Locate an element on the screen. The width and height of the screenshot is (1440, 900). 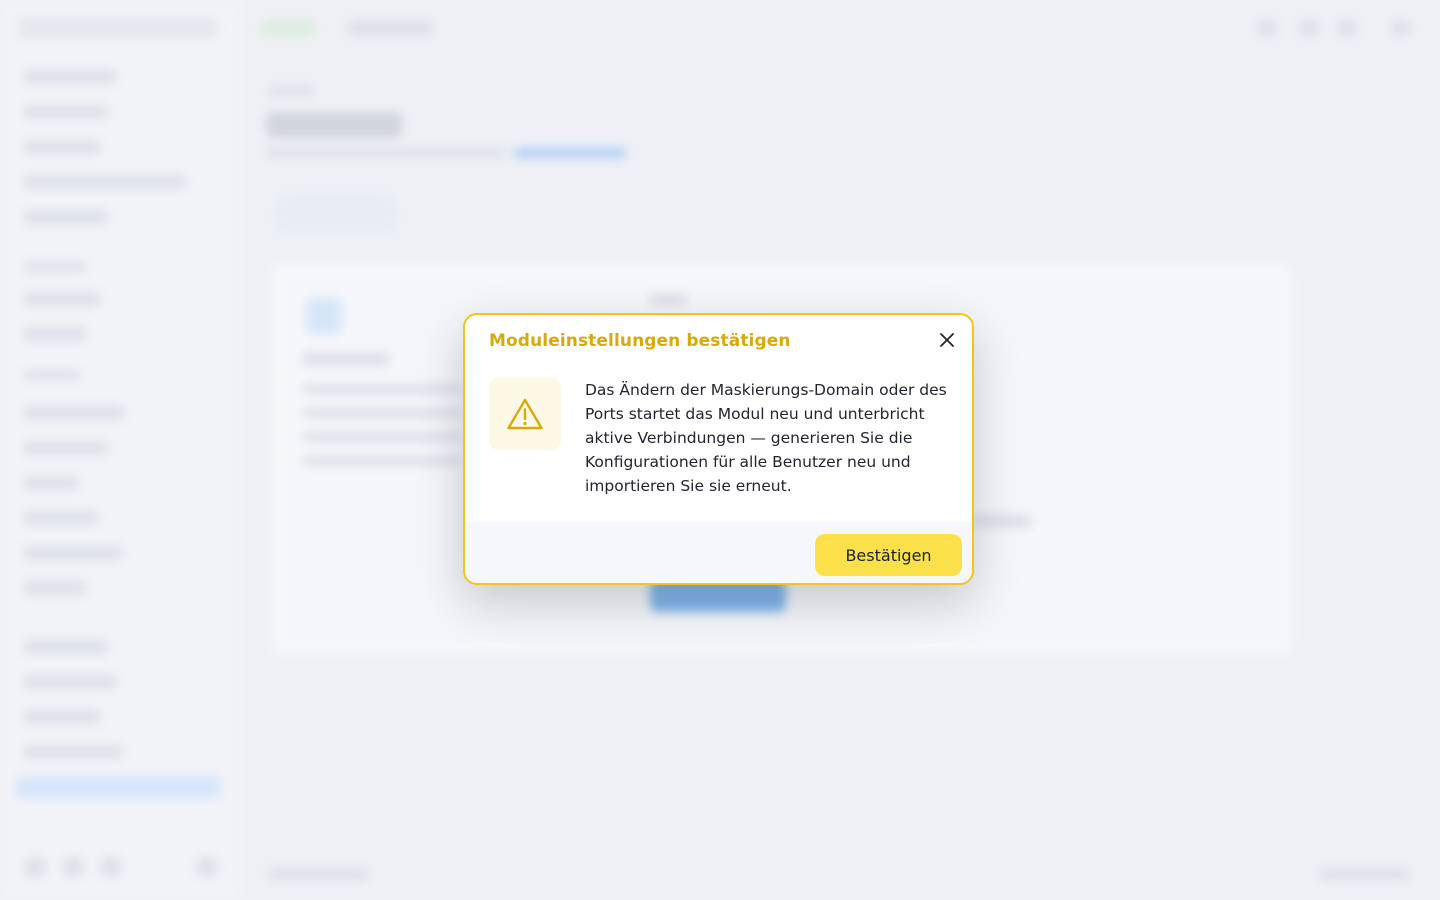
dialog-footer: Bestätigen is located at coordinates (718, 552).